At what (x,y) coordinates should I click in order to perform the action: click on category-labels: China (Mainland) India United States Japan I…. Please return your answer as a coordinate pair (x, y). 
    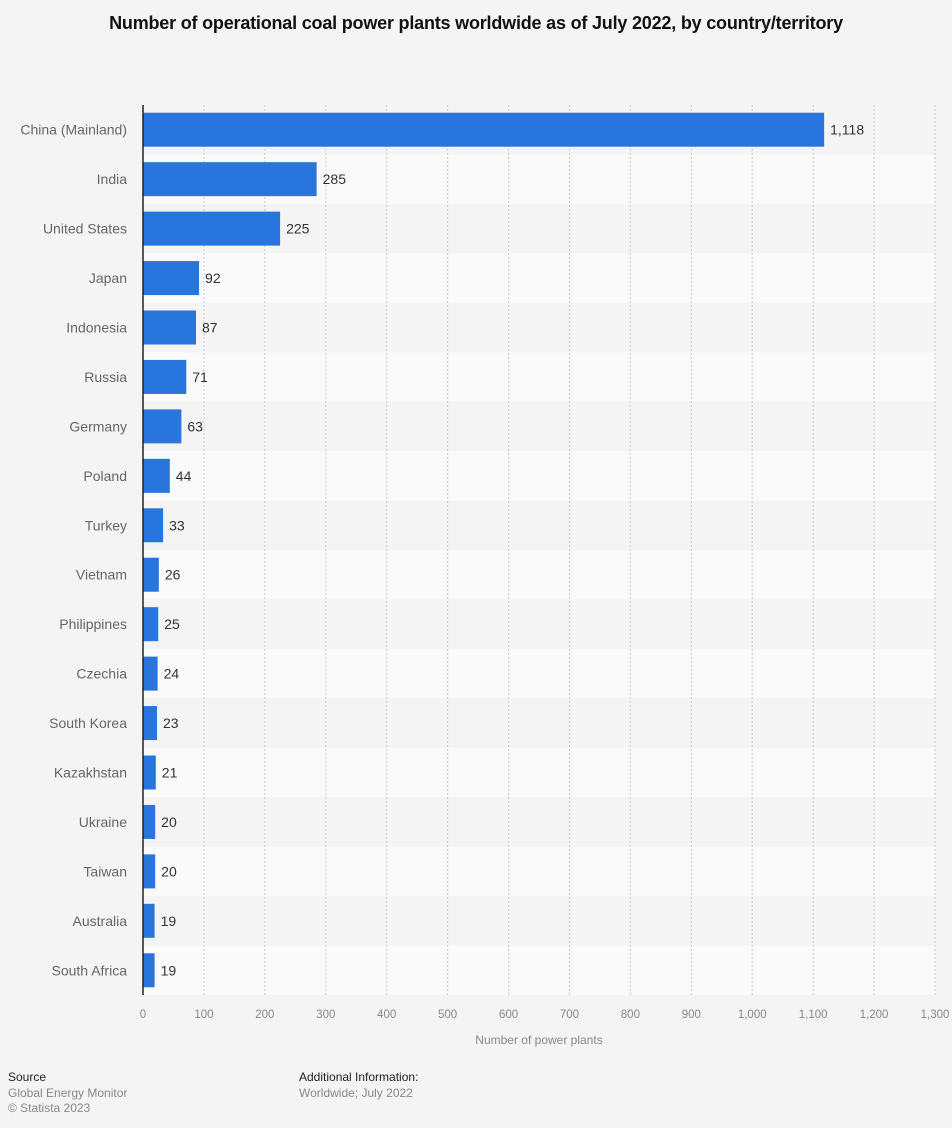
    Looking at the image, I should click on (73, 550).